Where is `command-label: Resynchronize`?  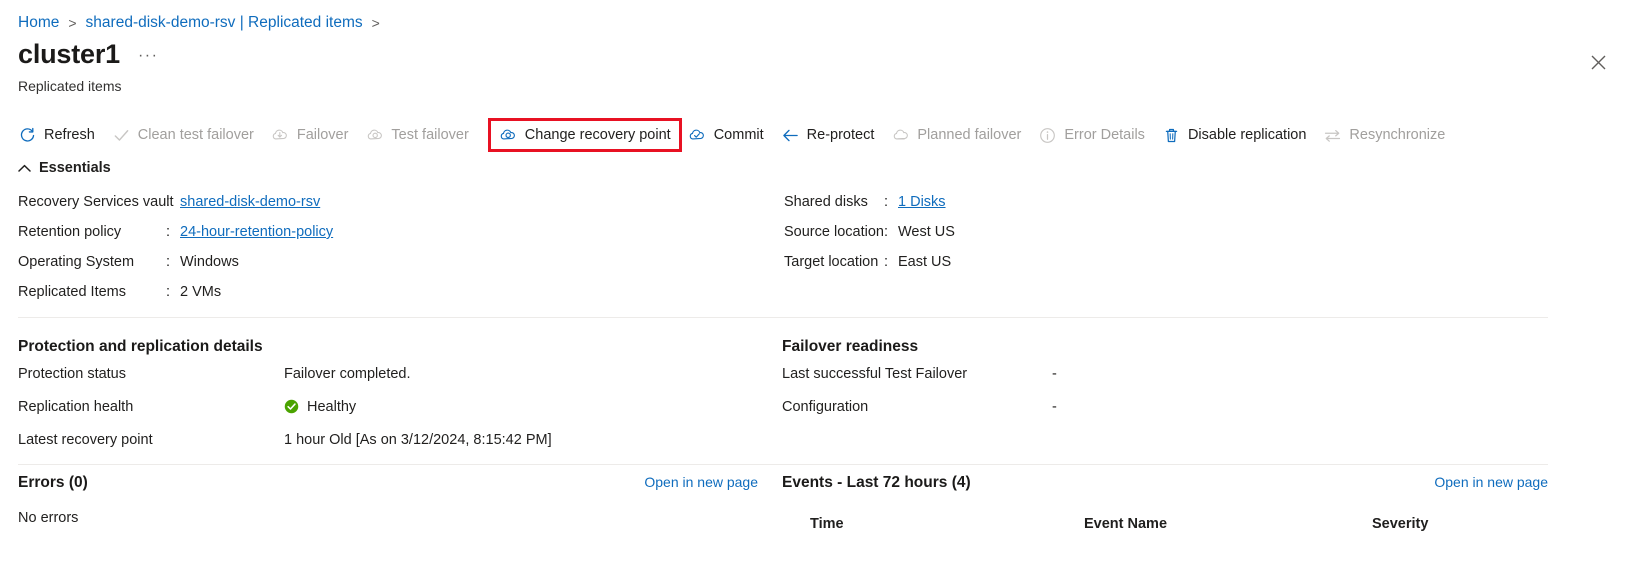
command-label: Resynchronize is located at coordinates (1397, 135).